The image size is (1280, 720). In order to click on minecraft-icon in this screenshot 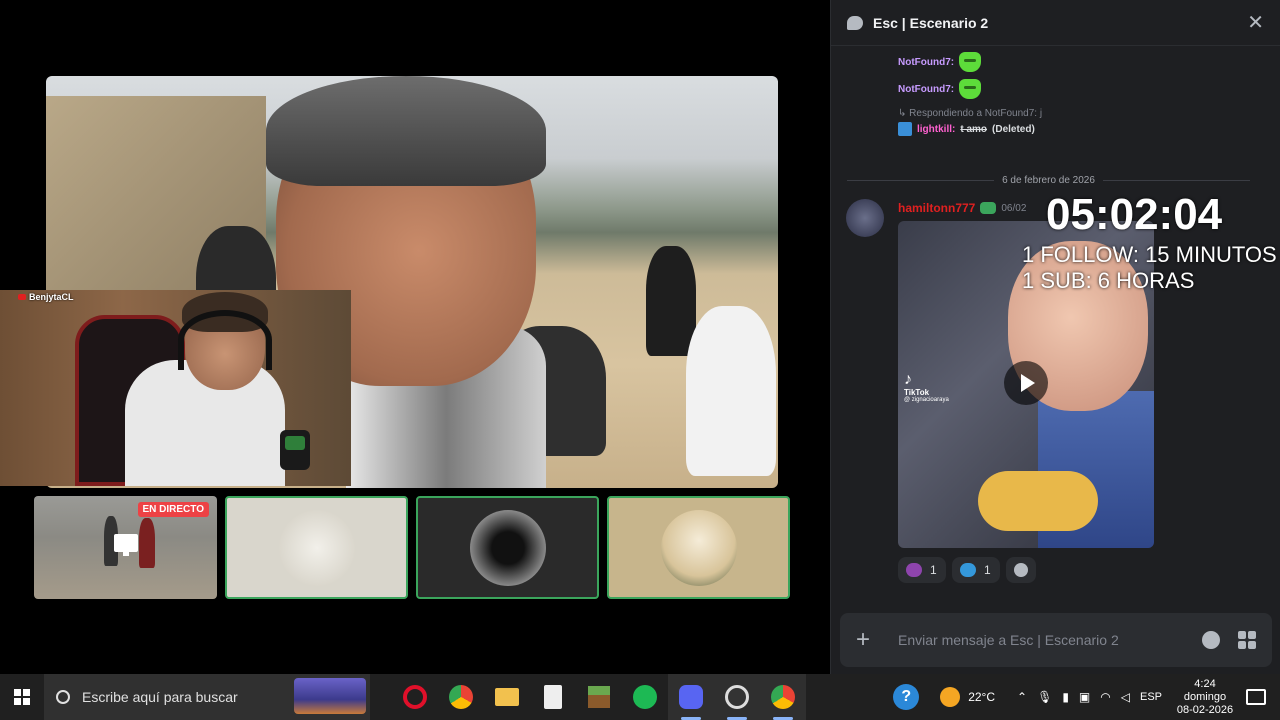, I will do `click(599, 697)`.